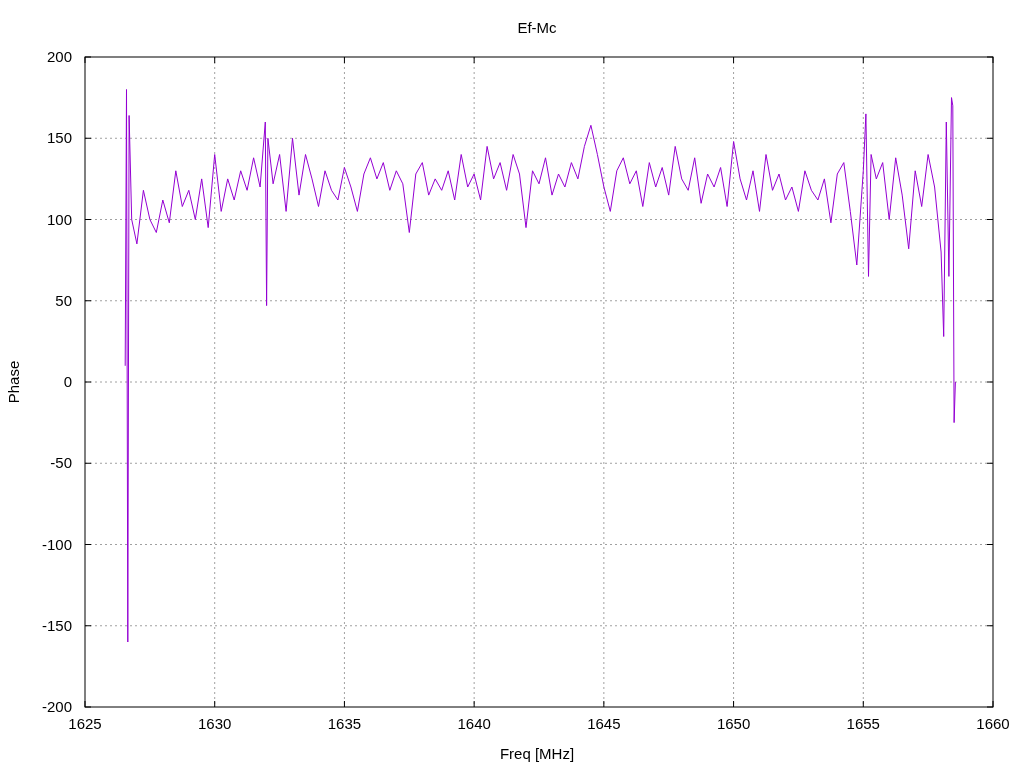 The image size is (1024, 768). Describe the element at coordinates (59, 56) in the screenshot. I see `y-tick-label: 200` at that location.